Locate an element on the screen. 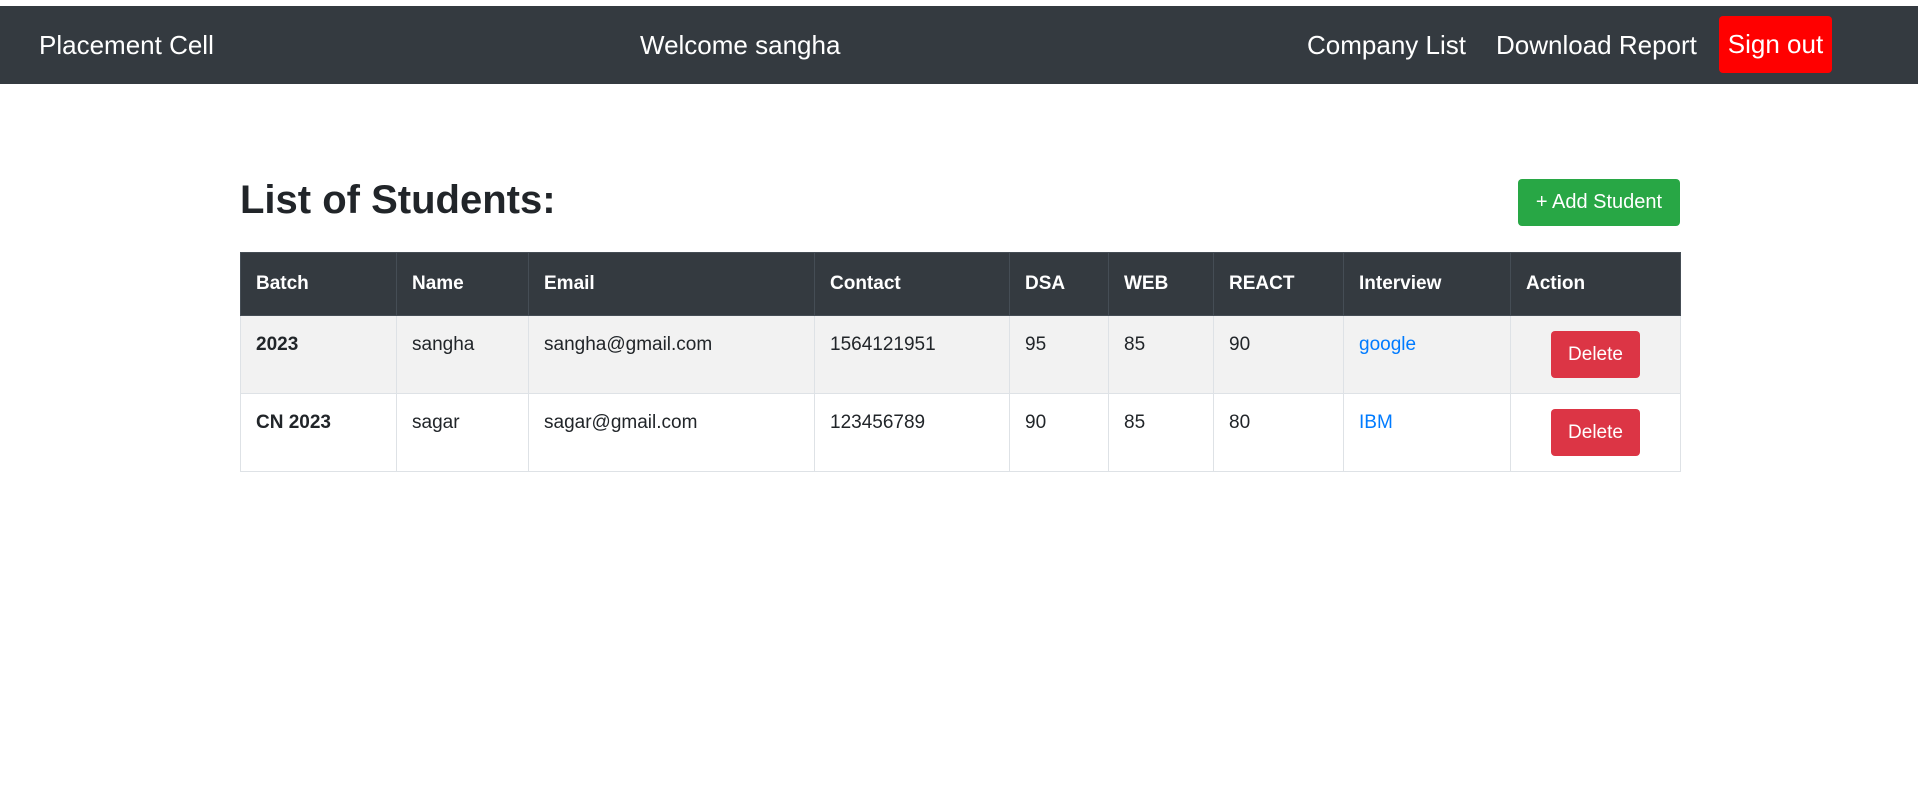  header-react: REACT is located at coordinates (1278, 284).